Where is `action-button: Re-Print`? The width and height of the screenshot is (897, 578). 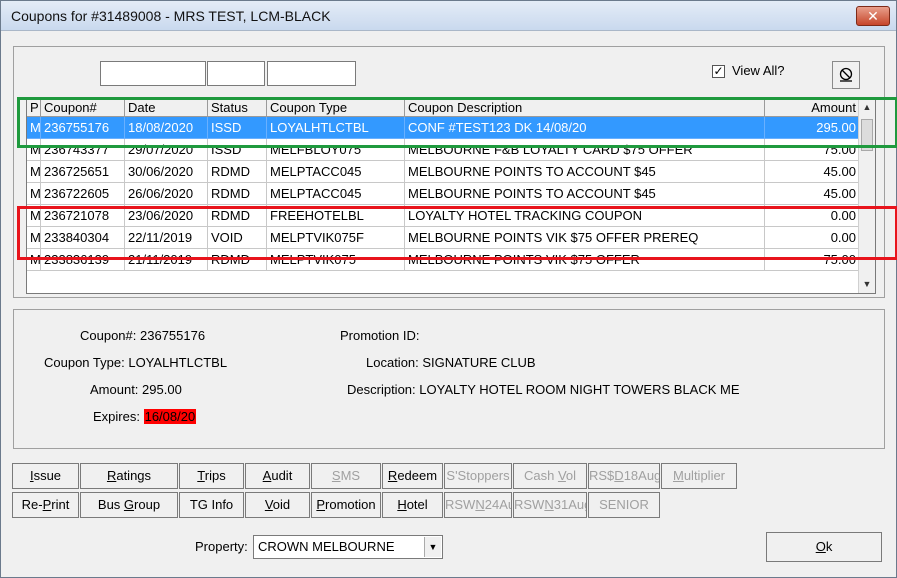 action-button: Re-Print is located at coordinates (45, 505).